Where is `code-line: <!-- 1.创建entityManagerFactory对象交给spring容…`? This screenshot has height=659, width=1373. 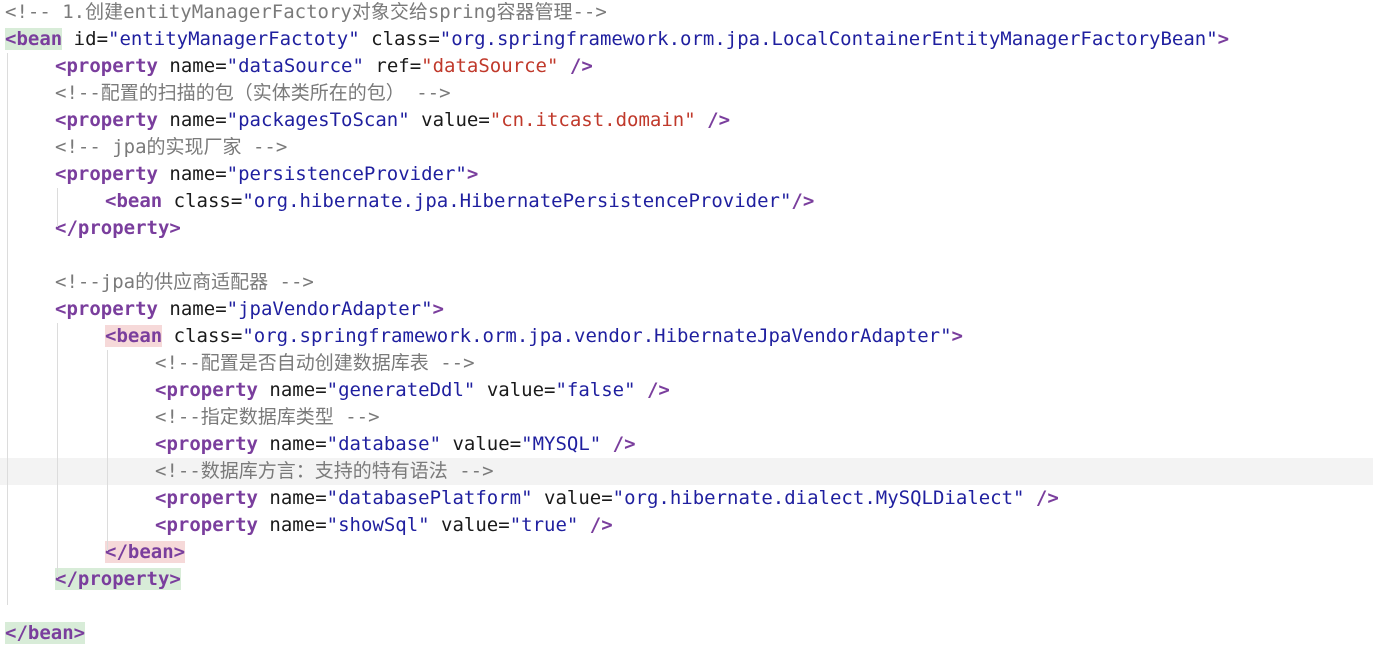
code-line: <!-- 1.创建entityManagerFactory对象交给spring容… is located at coordinates (686, 13).